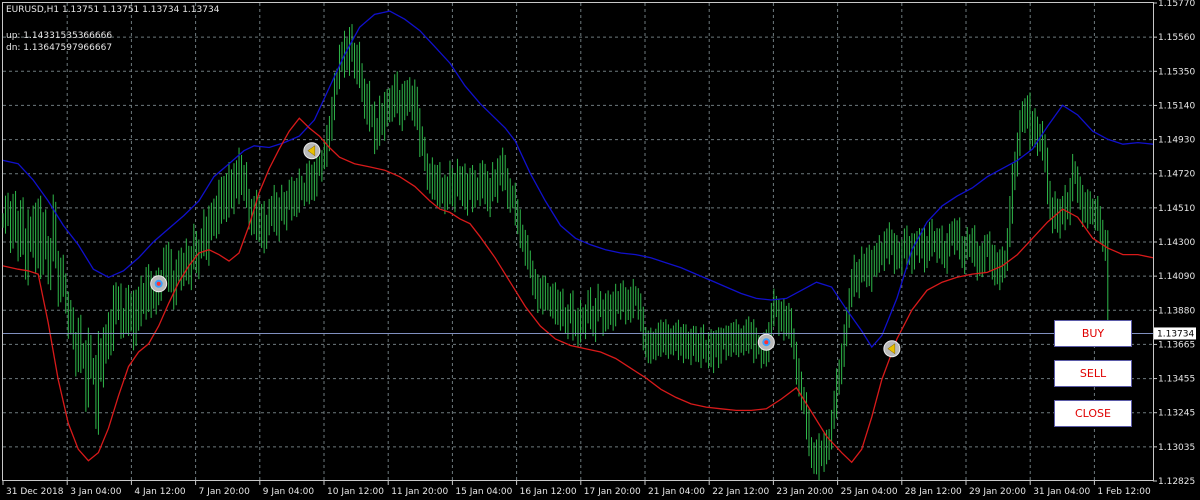 The height and width of the screenshot is (500, 1200). Describe the element at coordinates (355, 492) in the screenshot. I see `x-tick-label: 10 Jan 12:00` at that location.